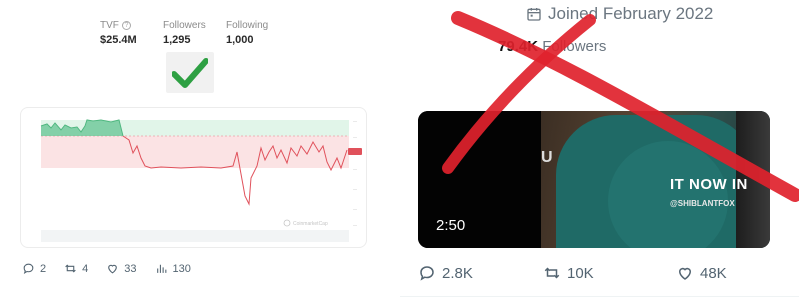 This screenshot has height=302, width=799. I want to click on reply-button: 2, so click(34, 268).